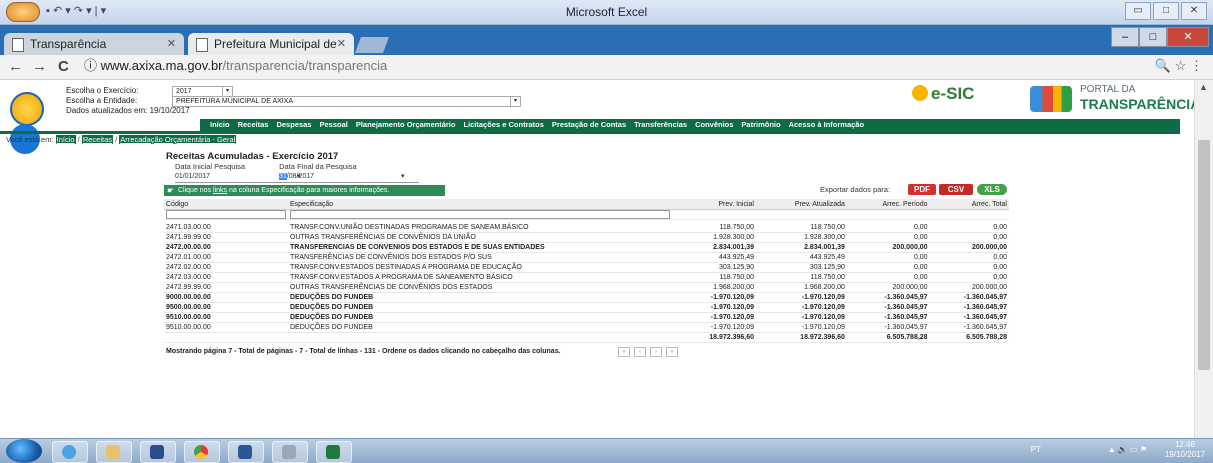 The width and height of the screenshot is (1213, 463). I want to click on table-cell: 200.000,00, so click(969, 247).